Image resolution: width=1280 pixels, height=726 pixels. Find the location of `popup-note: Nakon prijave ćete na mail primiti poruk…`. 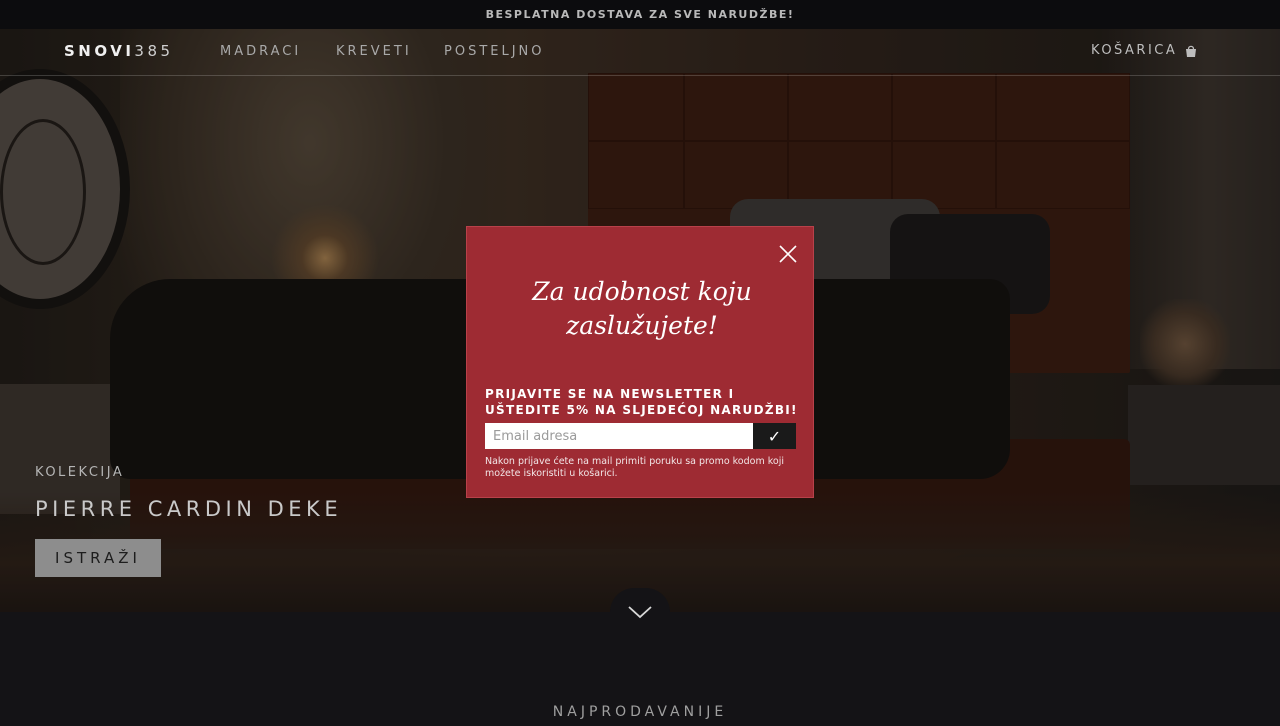

popup-note: Nakon prijave ćete na mail primiti poruk… is located at coordinates (634, 467).